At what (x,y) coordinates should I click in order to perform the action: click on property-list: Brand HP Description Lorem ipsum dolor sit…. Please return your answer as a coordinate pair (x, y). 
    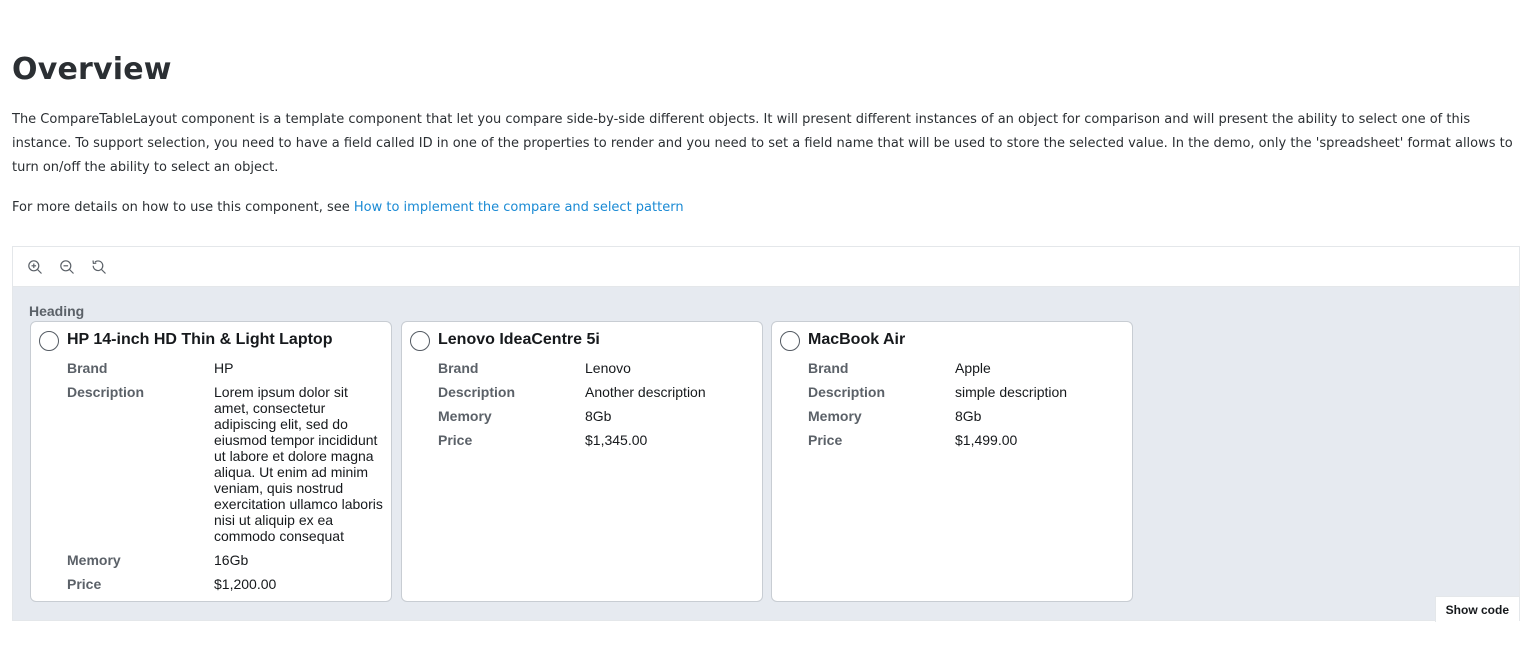
    Looking at the image, I should click on (226, 480).